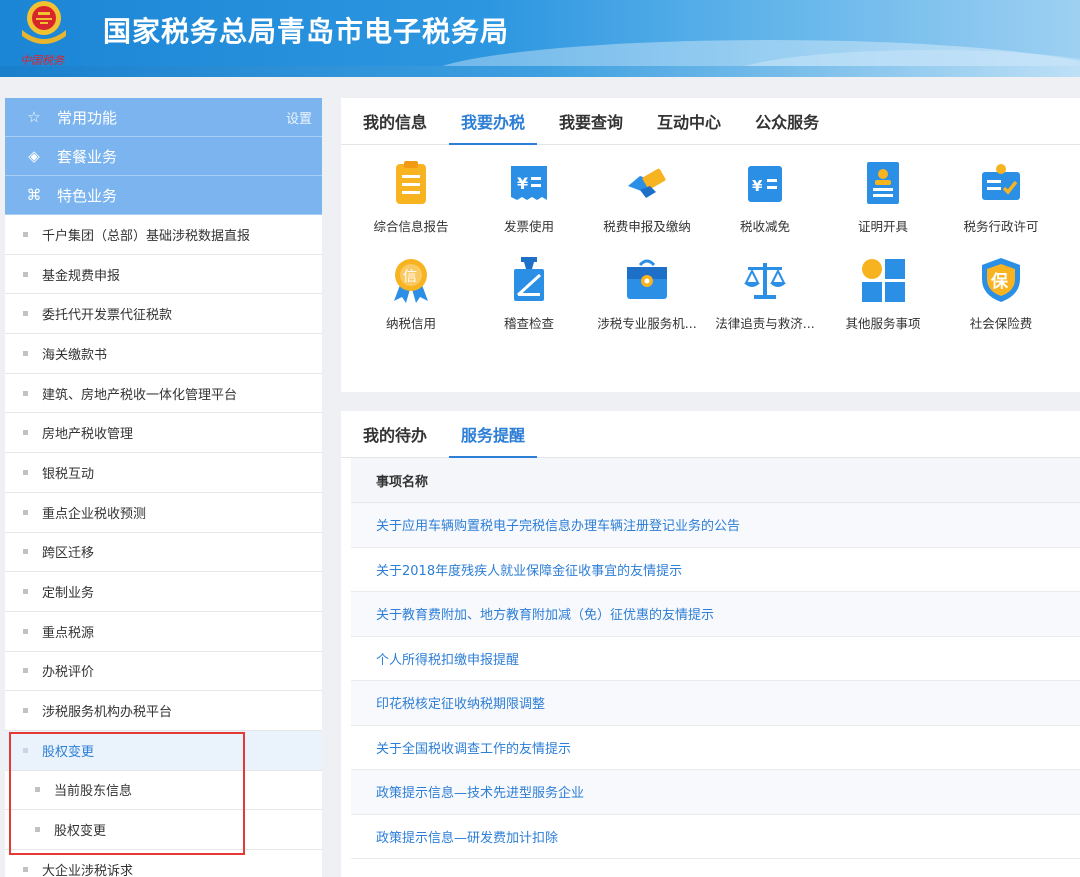 The image size is (1080, 877). Describe the element at coordinates (127, 793) in the screenshot. I see `highlight-box` at that location.